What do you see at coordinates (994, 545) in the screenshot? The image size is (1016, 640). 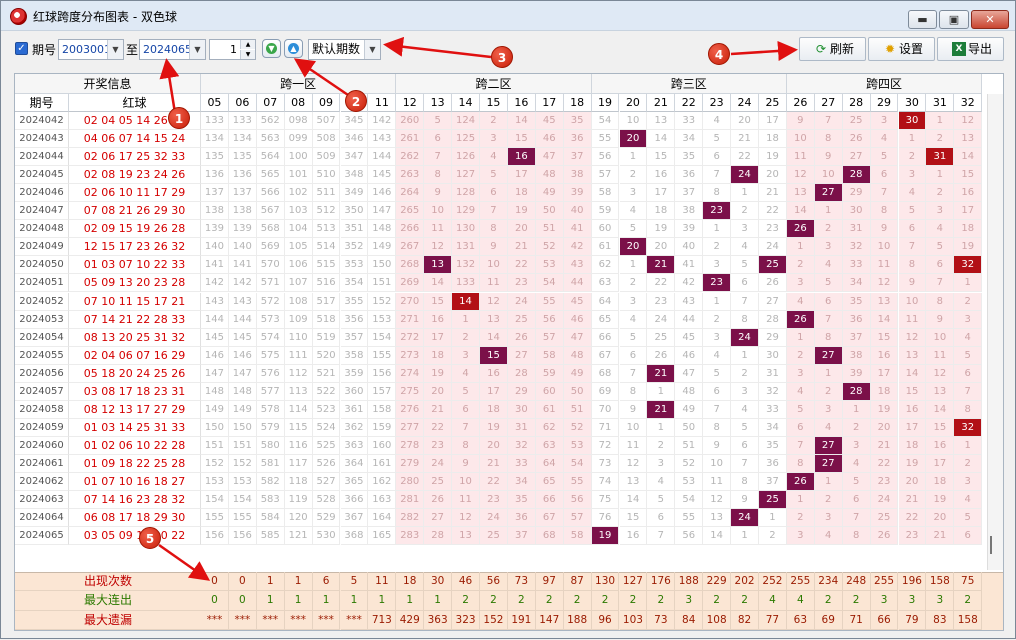 I see `scroll-thumb` at bounding box center [994, 545].